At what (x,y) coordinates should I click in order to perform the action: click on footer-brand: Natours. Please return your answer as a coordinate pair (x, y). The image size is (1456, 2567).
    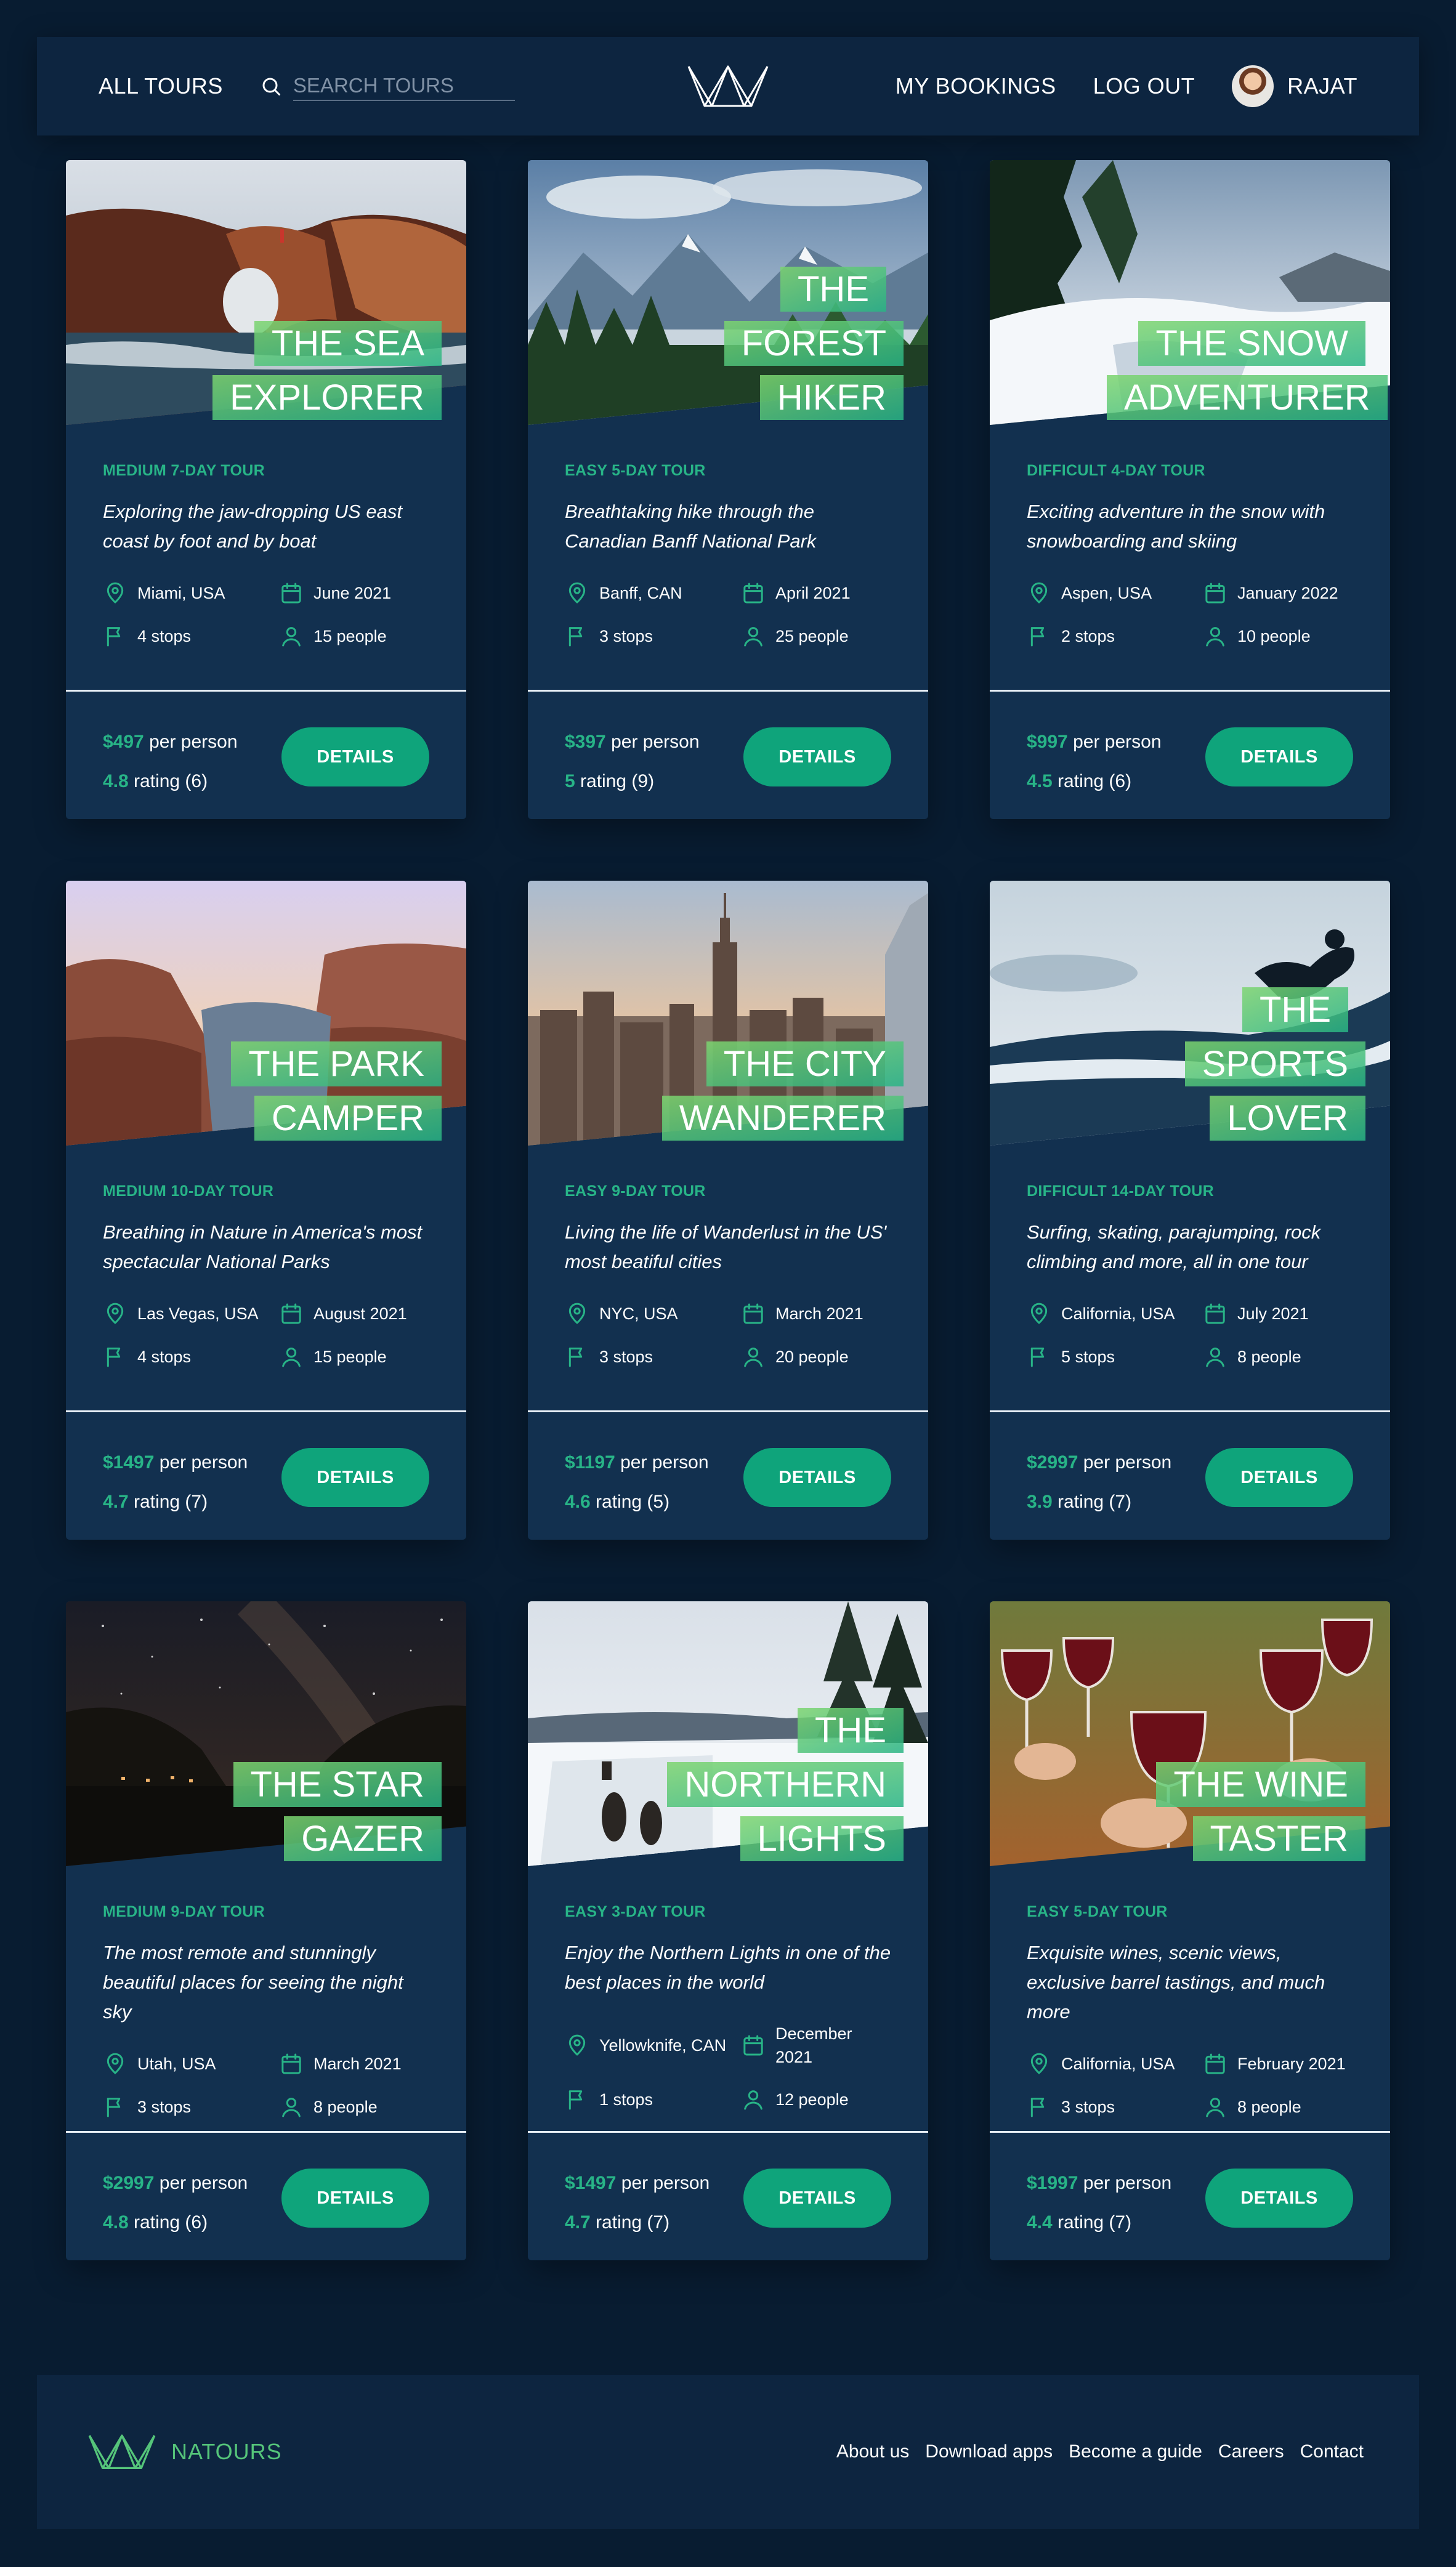
    Looking at the image, I should click on (226, 2452).